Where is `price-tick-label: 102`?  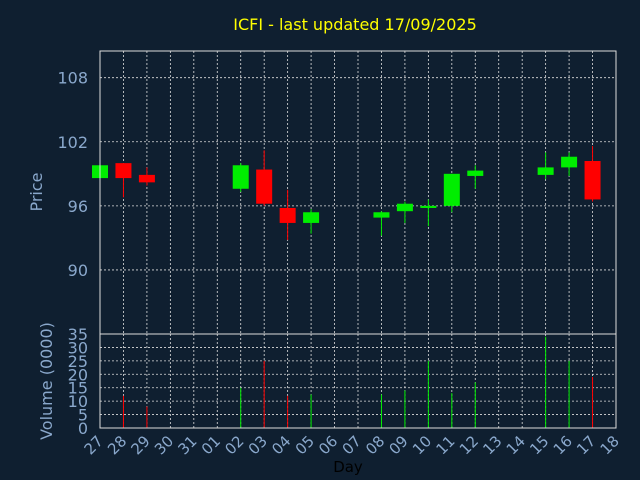
price-tick-label: 102 is located at coordinates (72, 142).